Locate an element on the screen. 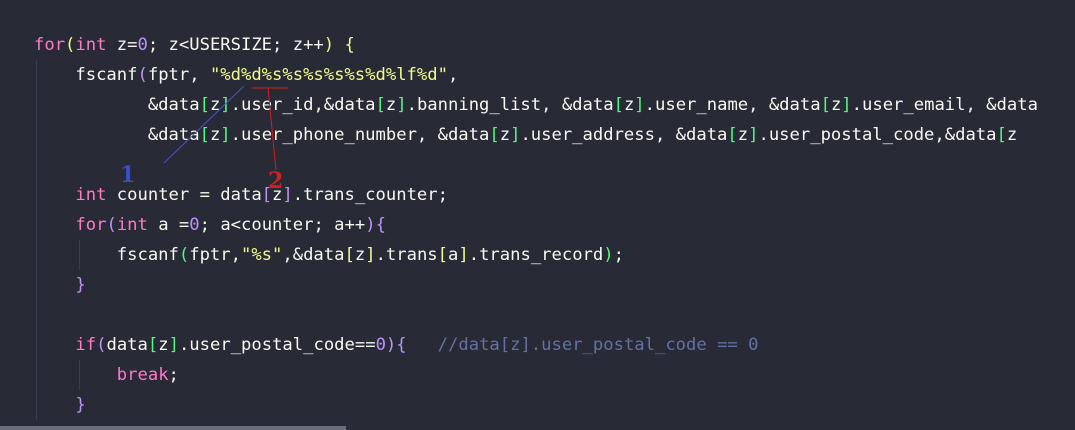 This screenshot has height=430, width=1075. code-token: .trans_record is located at coordinates (536, 255).